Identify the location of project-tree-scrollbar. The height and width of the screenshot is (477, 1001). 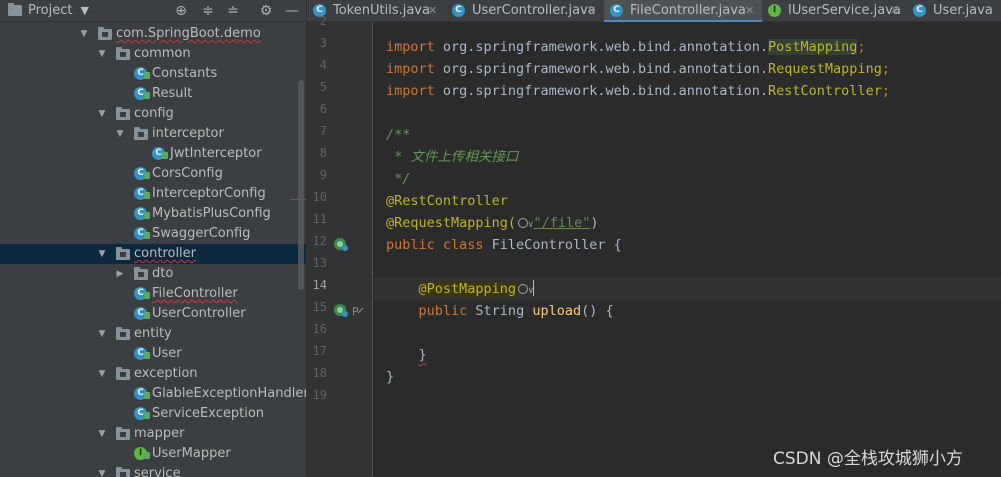
(301, 185).